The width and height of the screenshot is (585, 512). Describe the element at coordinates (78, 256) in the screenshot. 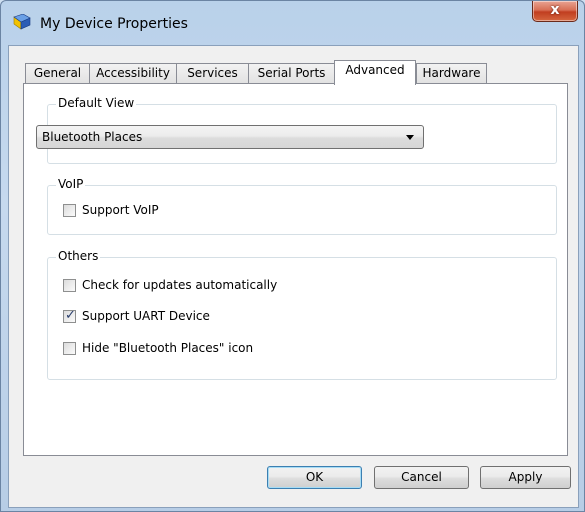

I see `others-group-title: Others` at that location.